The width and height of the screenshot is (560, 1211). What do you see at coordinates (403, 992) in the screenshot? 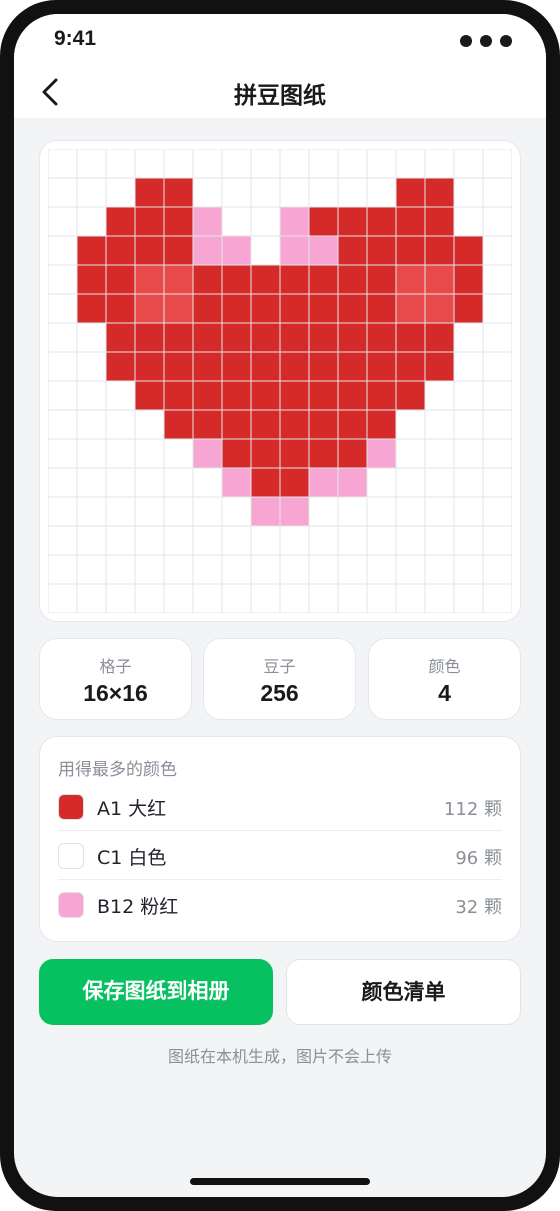
I see `color-list-button: 颜色清单` at bounding box center [403, 992].